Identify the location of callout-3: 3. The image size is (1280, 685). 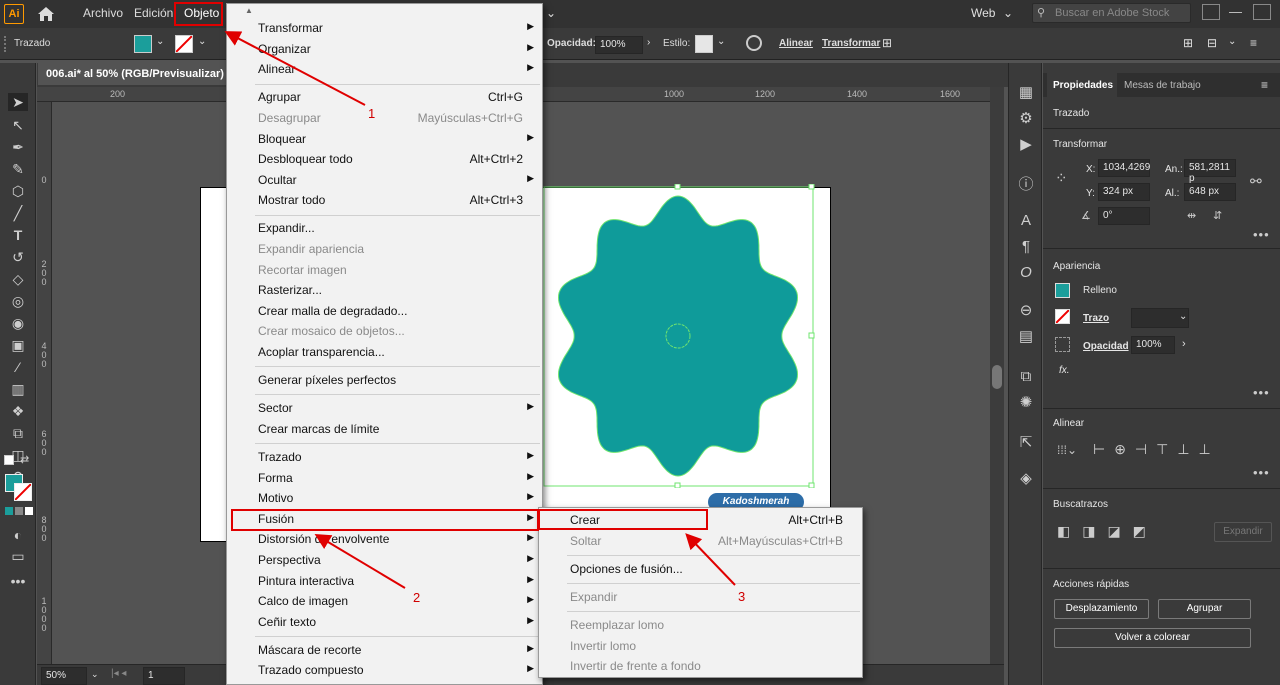
(742, 596).